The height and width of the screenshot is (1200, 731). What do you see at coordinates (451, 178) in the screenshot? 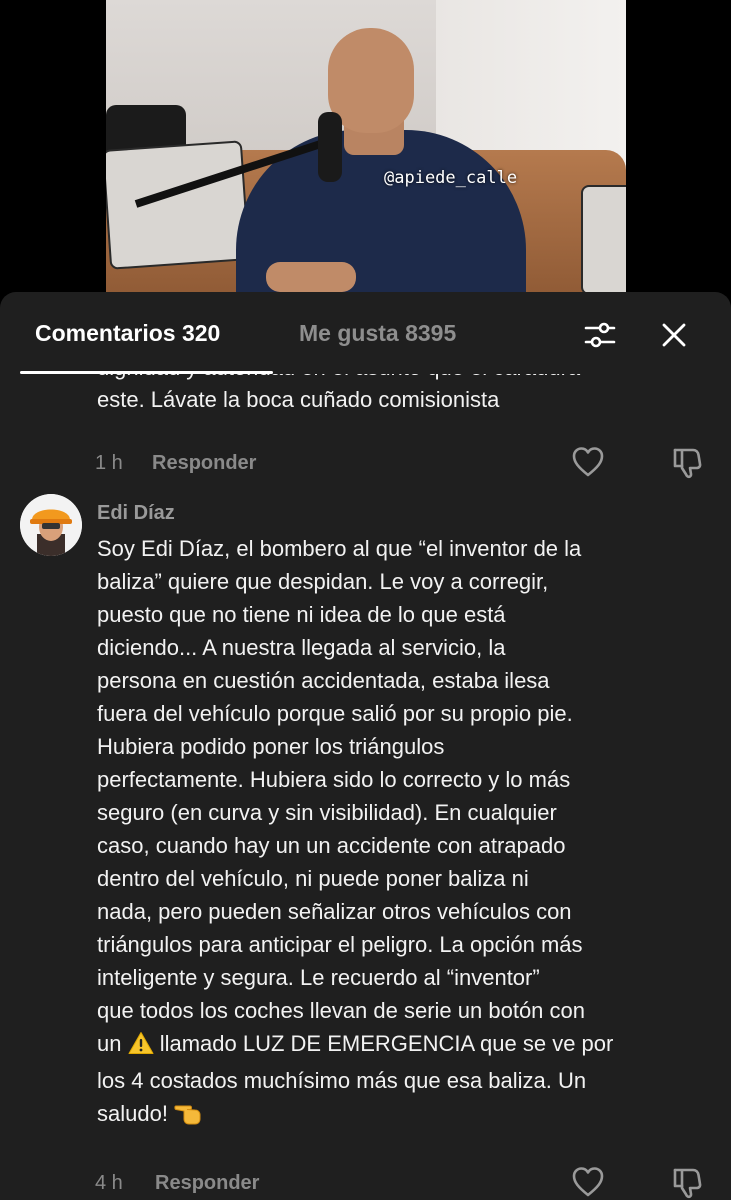
I see `video-watermark: @apiede_calle` at bounding box center [451, 178].